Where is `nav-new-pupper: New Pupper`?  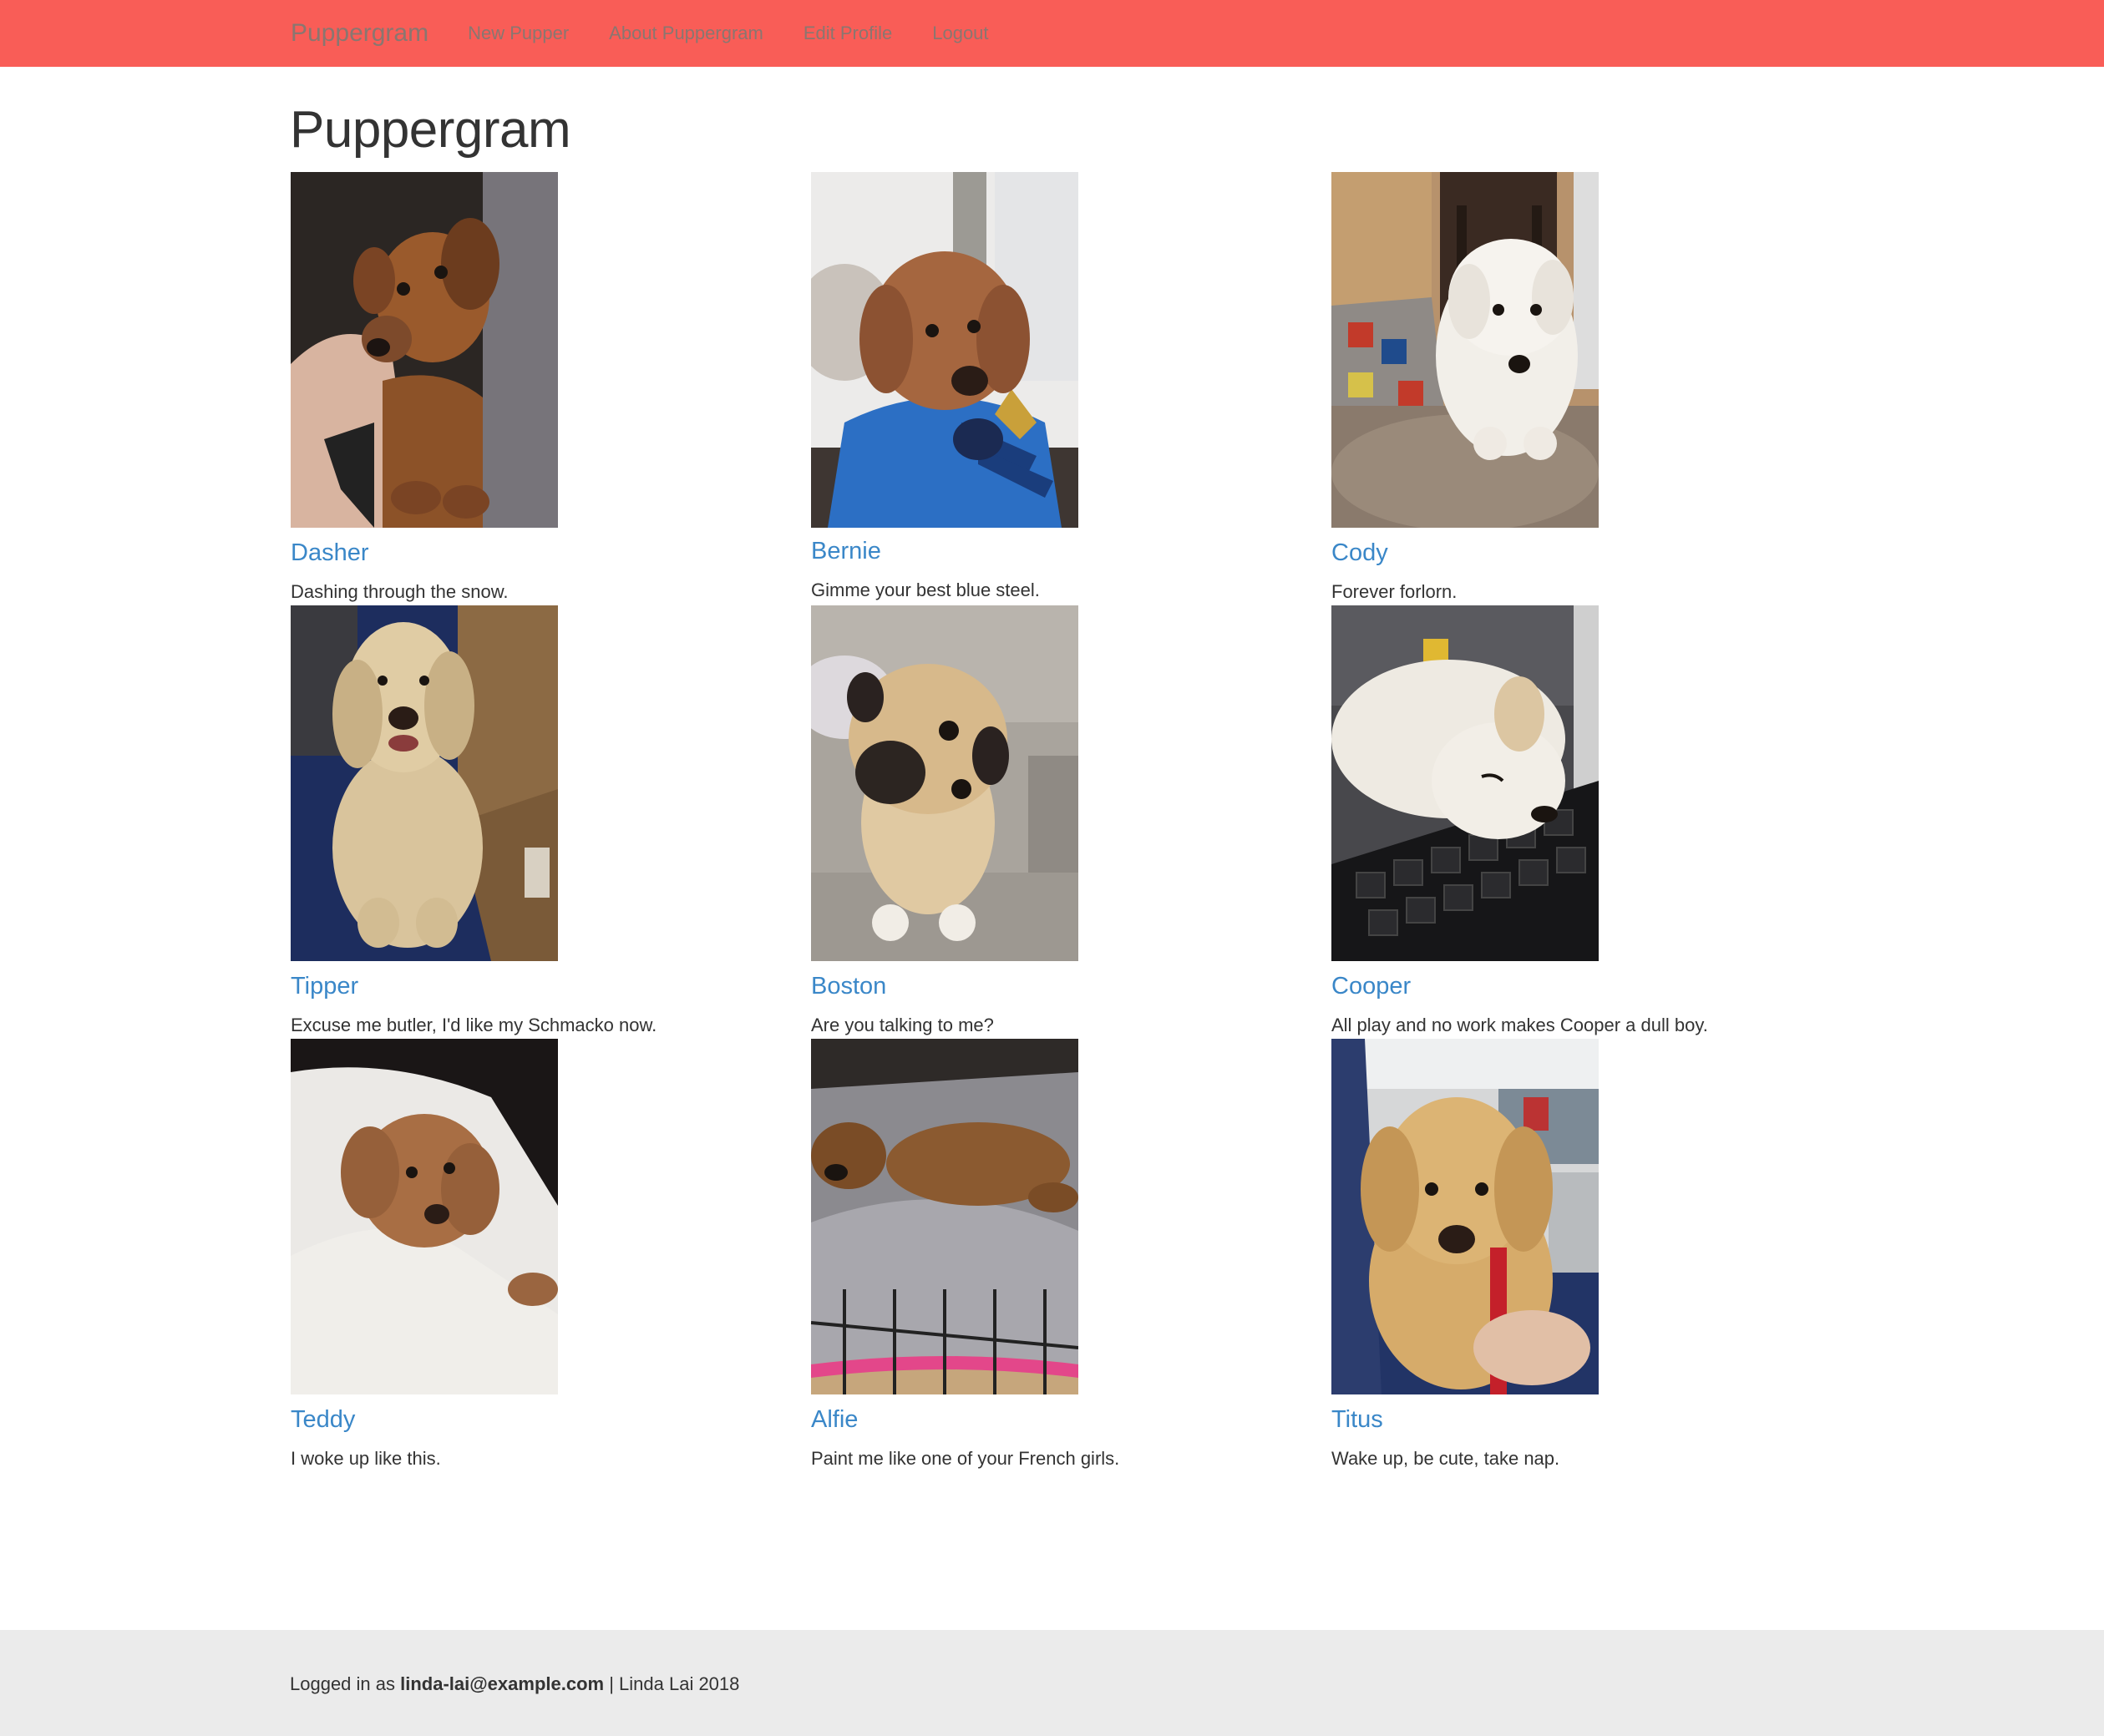 nav-new-pupper: New Pupper is located at coordinates (518, 33).